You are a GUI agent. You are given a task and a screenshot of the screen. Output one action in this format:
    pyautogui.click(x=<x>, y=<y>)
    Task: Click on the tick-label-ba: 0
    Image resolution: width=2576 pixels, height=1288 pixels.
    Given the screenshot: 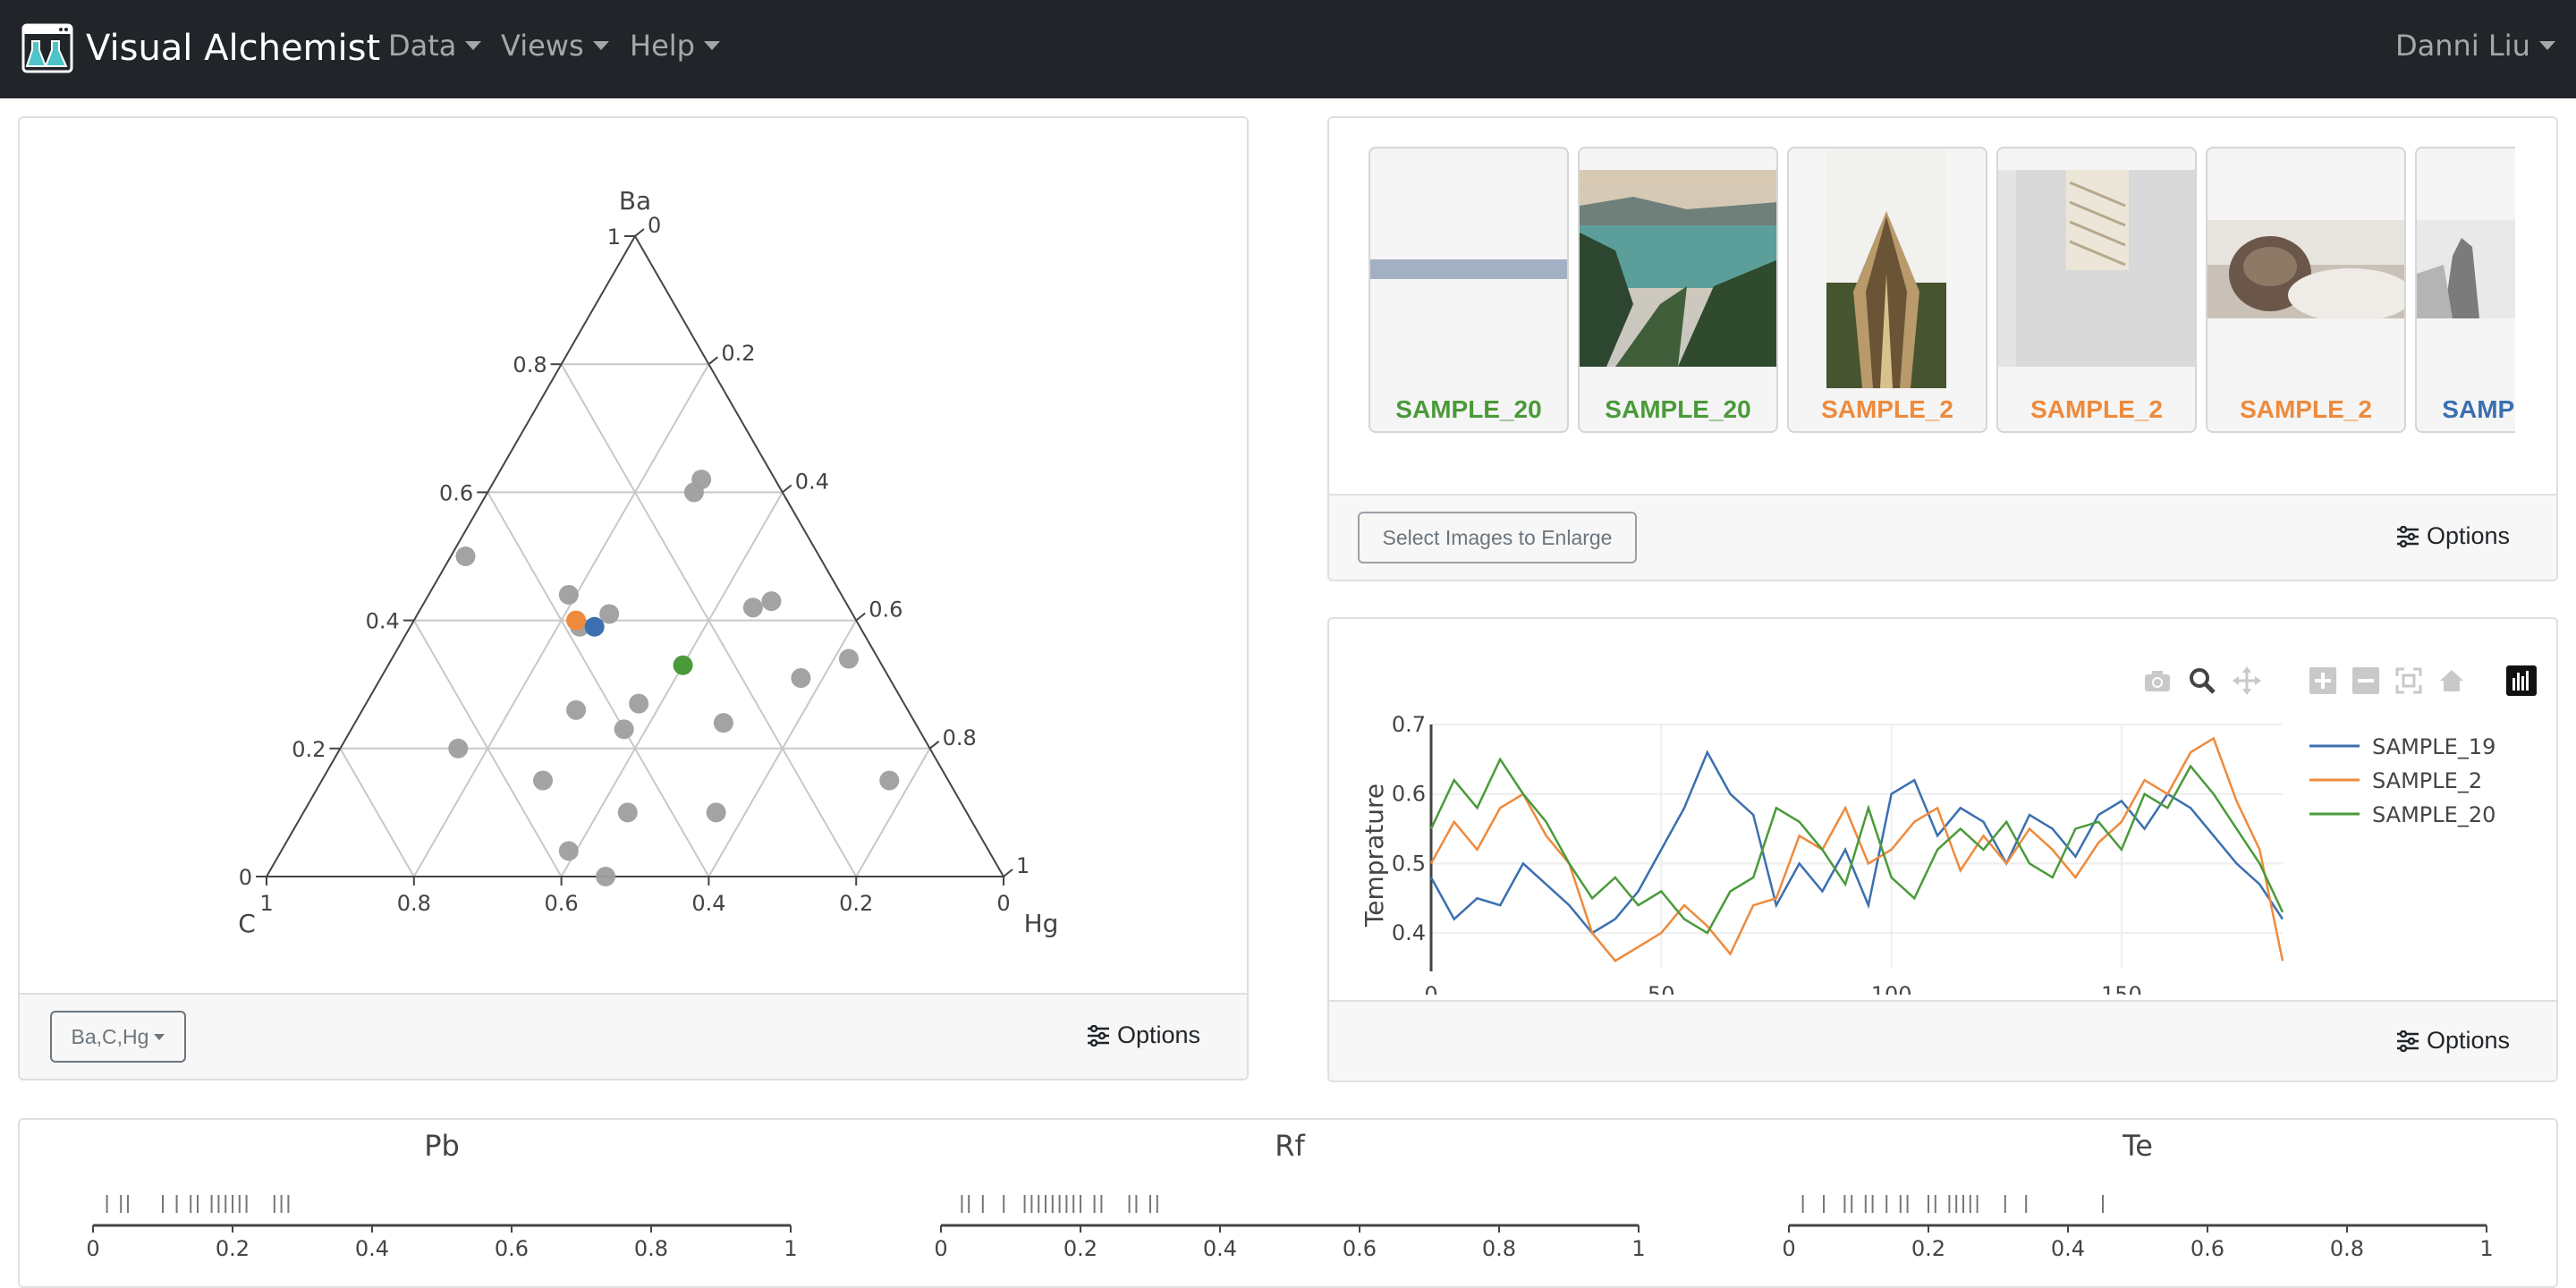 What is the action you would take?
    pyautogui.click(x=245, y=877)
    